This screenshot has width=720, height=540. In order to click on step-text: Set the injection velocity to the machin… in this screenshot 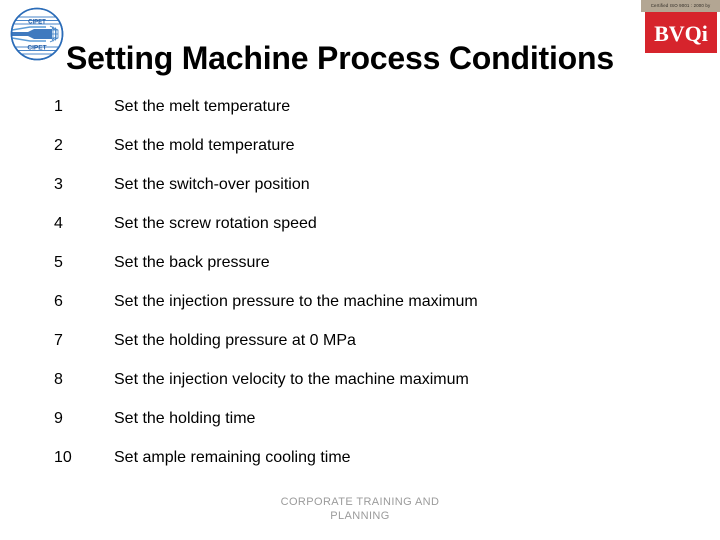, I will do `click(291, 379)`.